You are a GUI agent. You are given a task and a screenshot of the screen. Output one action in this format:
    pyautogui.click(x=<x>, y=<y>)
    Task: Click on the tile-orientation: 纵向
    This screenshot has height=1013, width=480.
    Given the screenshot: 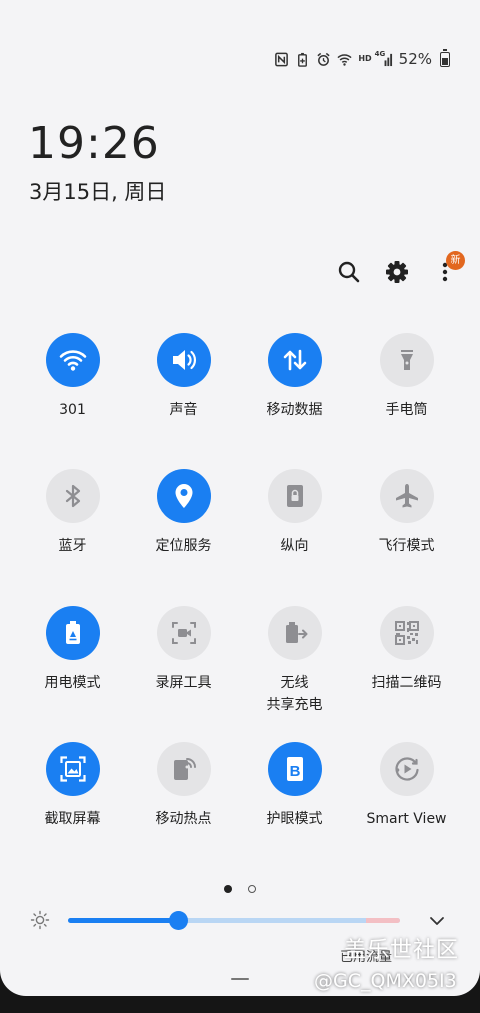 What is the action you would take?
    pyautogui.click(x=294, y=513)
    